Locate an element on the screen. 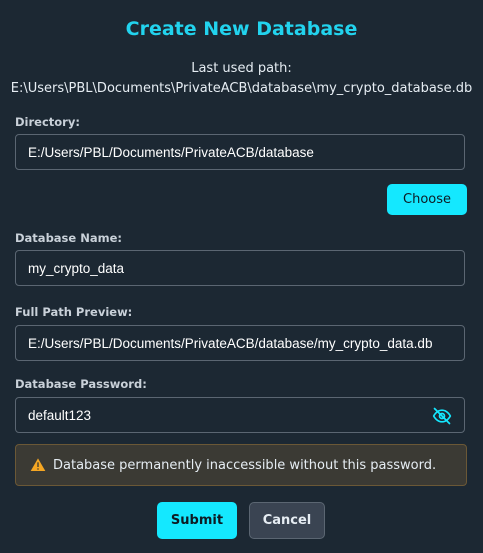 The image size is (483, 553). choose-button: Choose is located at coordinates (427, 199).